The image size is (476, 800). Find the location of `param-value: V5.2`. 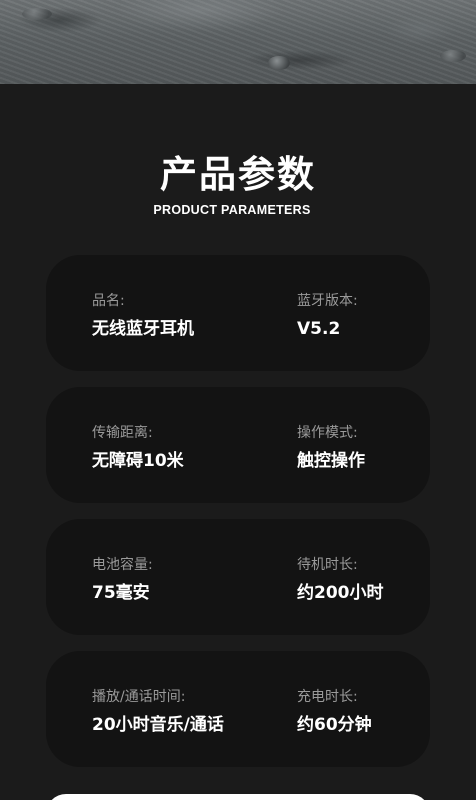

param-value: V5.2 is located at coordinates (319, 329).